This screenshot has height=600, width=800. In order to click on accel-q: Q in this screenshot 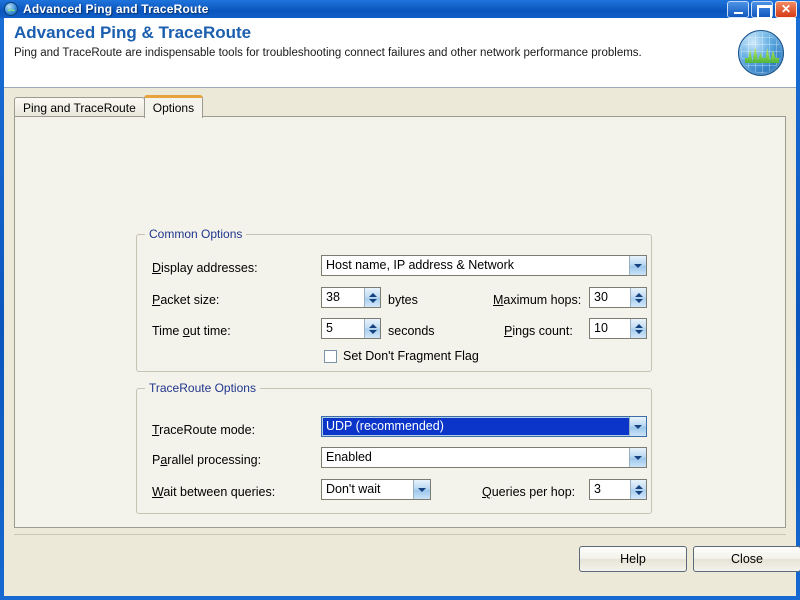, I will do `click(487, 492)`.